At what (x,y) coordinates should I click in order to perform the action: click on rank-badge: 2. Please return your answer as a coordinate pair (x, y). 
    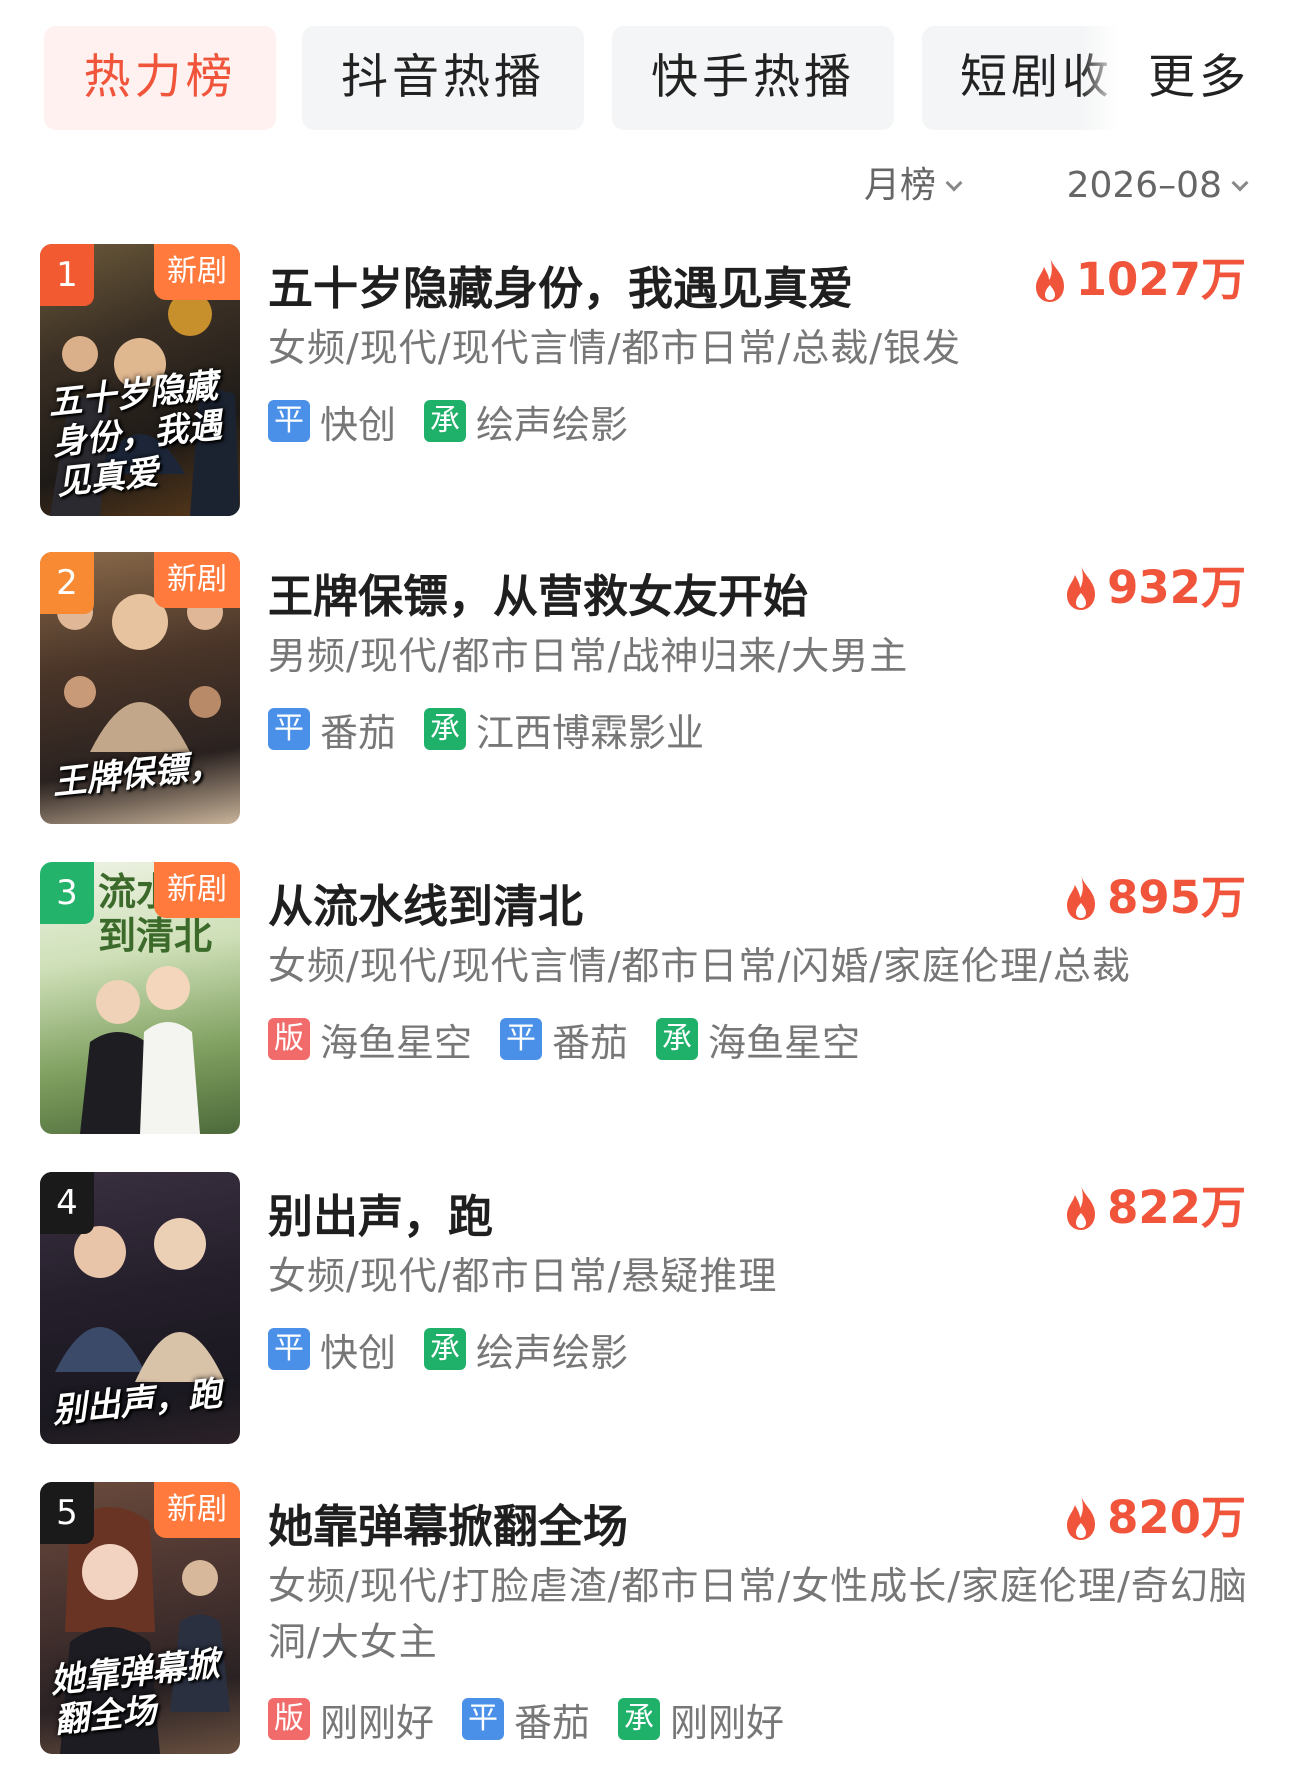
    Looking at the image, I should click on (67, 583).